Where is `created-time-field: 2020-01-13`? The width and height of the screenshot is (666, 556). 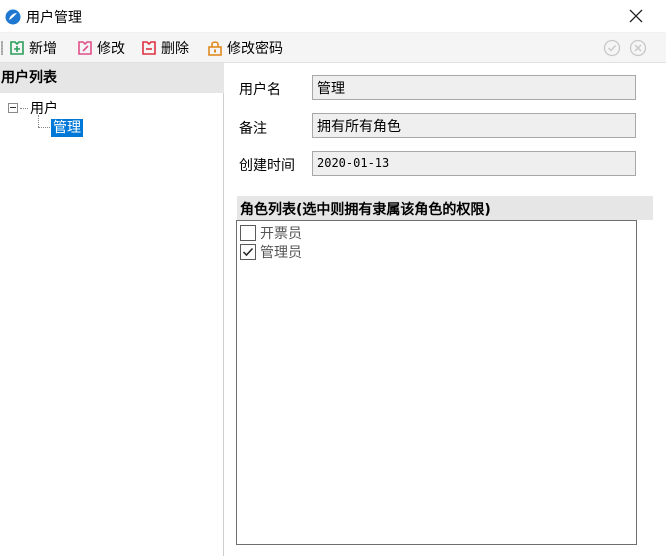 created-time-field: 2020-01-13 is located at coordinates (474, 163).